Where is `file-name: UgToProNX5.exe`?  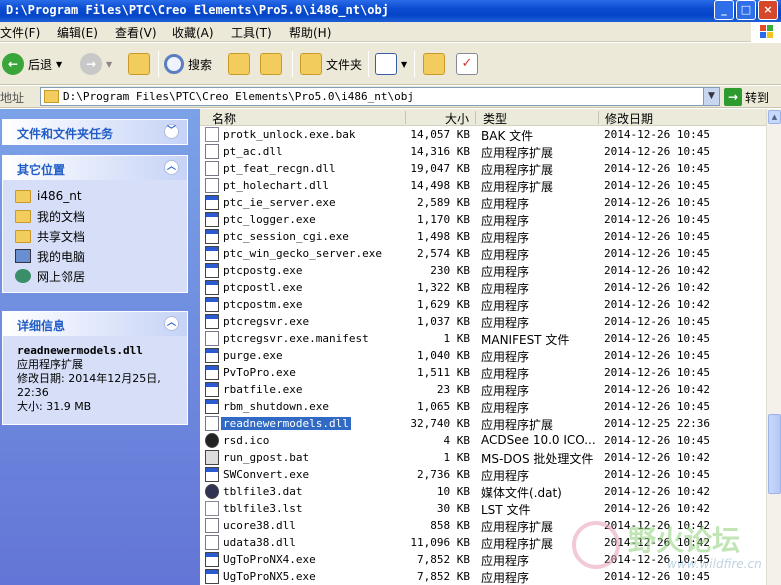
file-name: UgToProNX5.exe is located at coordinates (269, 576).